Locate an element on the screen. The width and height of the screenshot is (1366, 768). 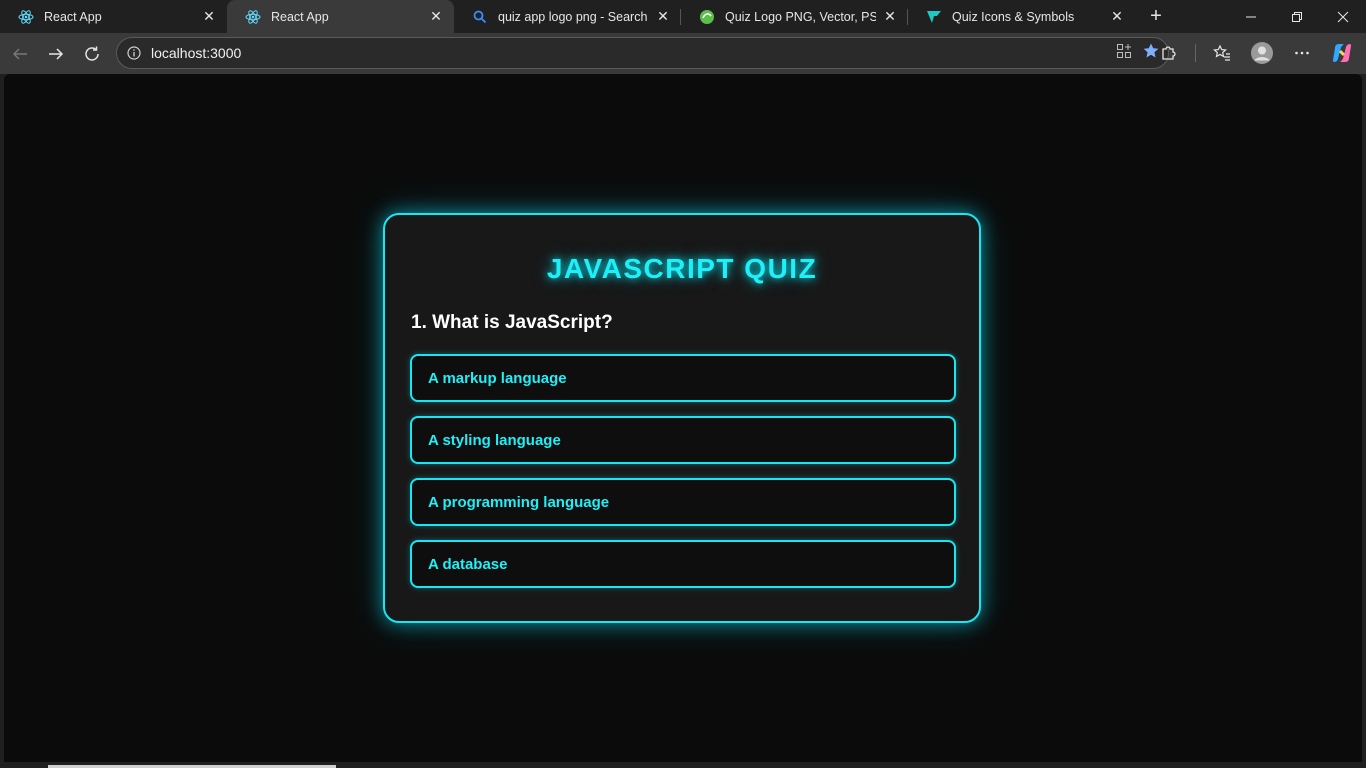
url-text: localhost:3000 is located at coordinates (633, 53).